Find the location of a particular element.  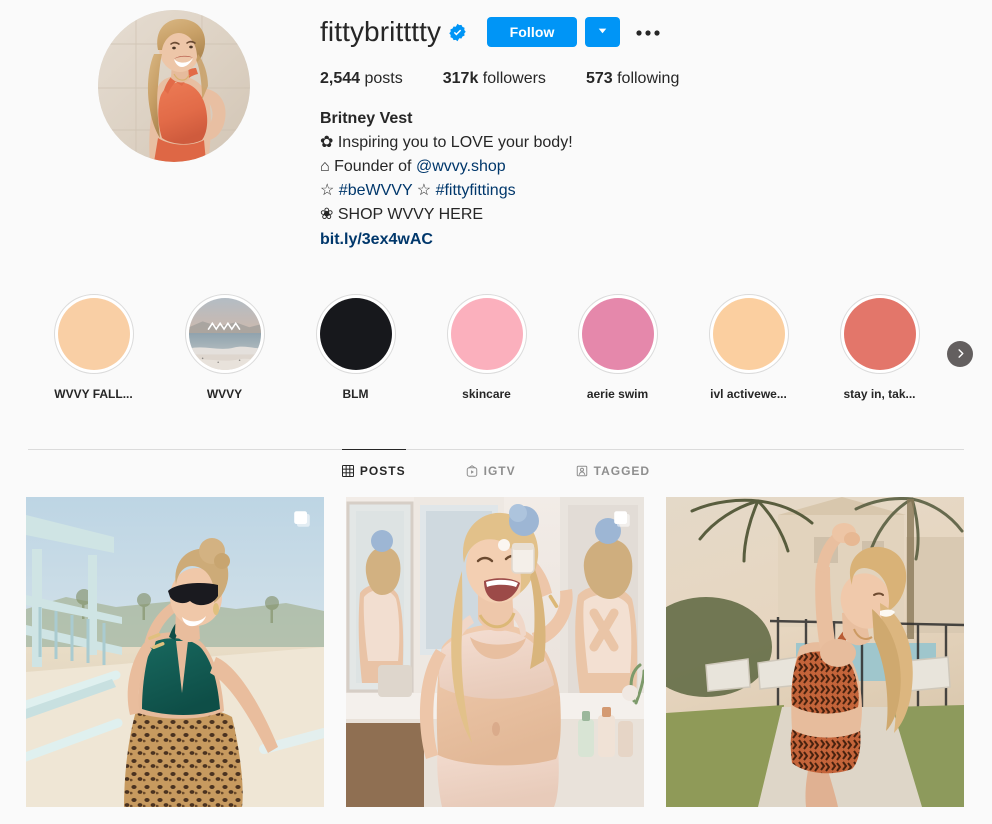

tab-igtv: IGTV is located at coordinates (491, 468).